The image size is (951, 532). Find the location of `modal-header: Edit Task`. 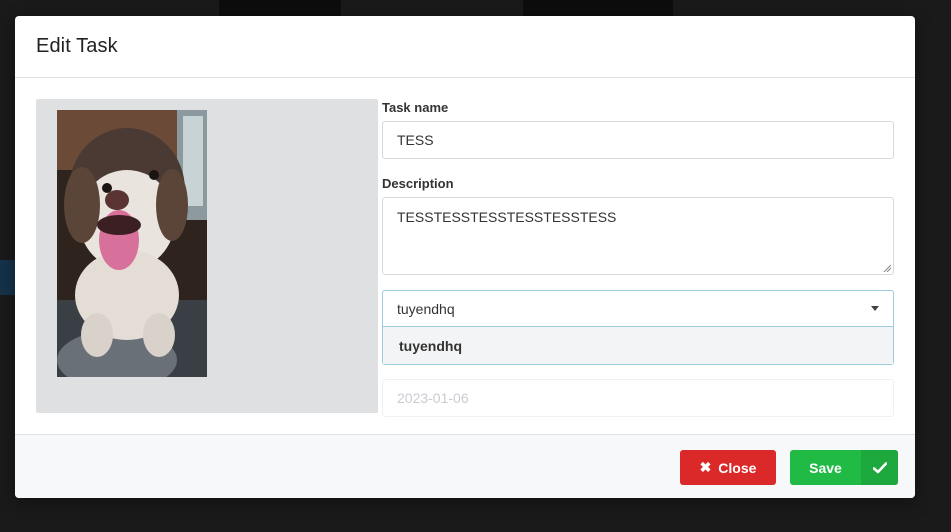

modal-header: Edit Task is located at coordinates (465, 47).